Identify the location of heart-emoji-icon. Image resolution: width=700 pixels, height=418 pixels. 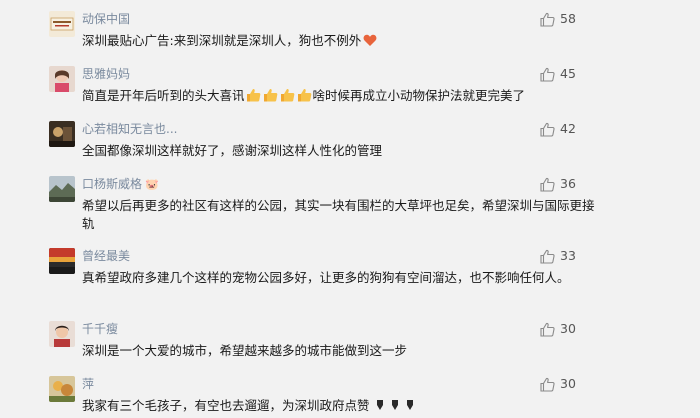
(370, 43).